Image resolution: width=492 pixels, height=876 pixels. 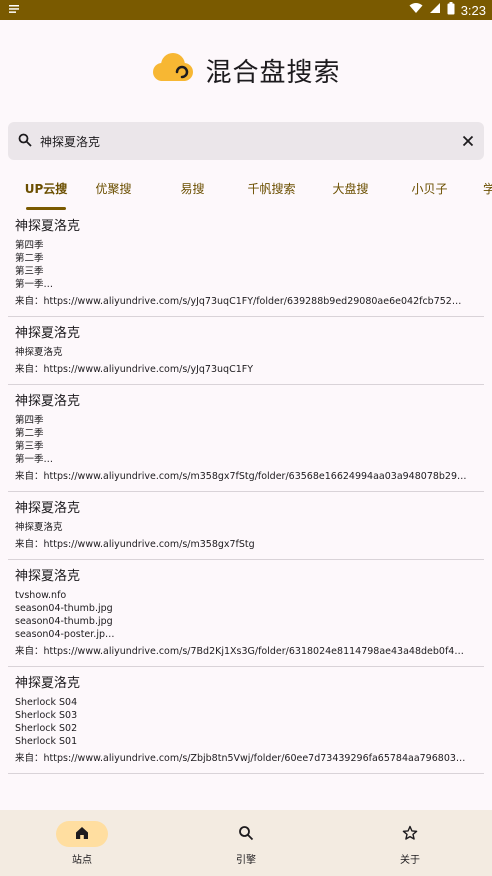 What do you see at coordinates (82, 860) in the screenshot?
I see `nav-label: 站点` at bounding box center [82, 860].